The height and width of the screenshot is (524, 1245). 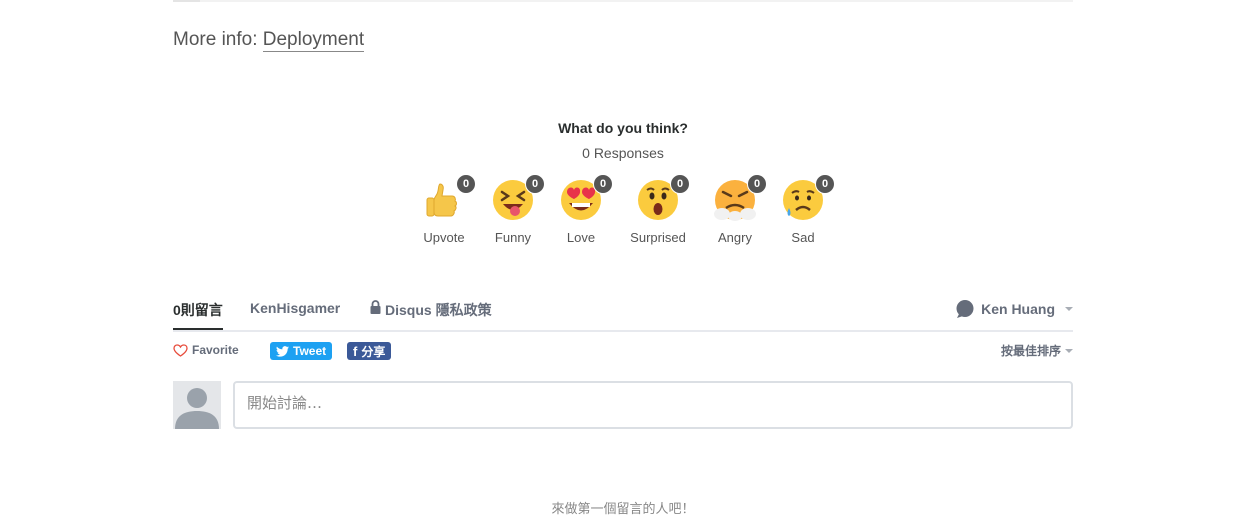 I want to click on sort-dropdown: 按最佳排序, so click(x=1037, y=350).